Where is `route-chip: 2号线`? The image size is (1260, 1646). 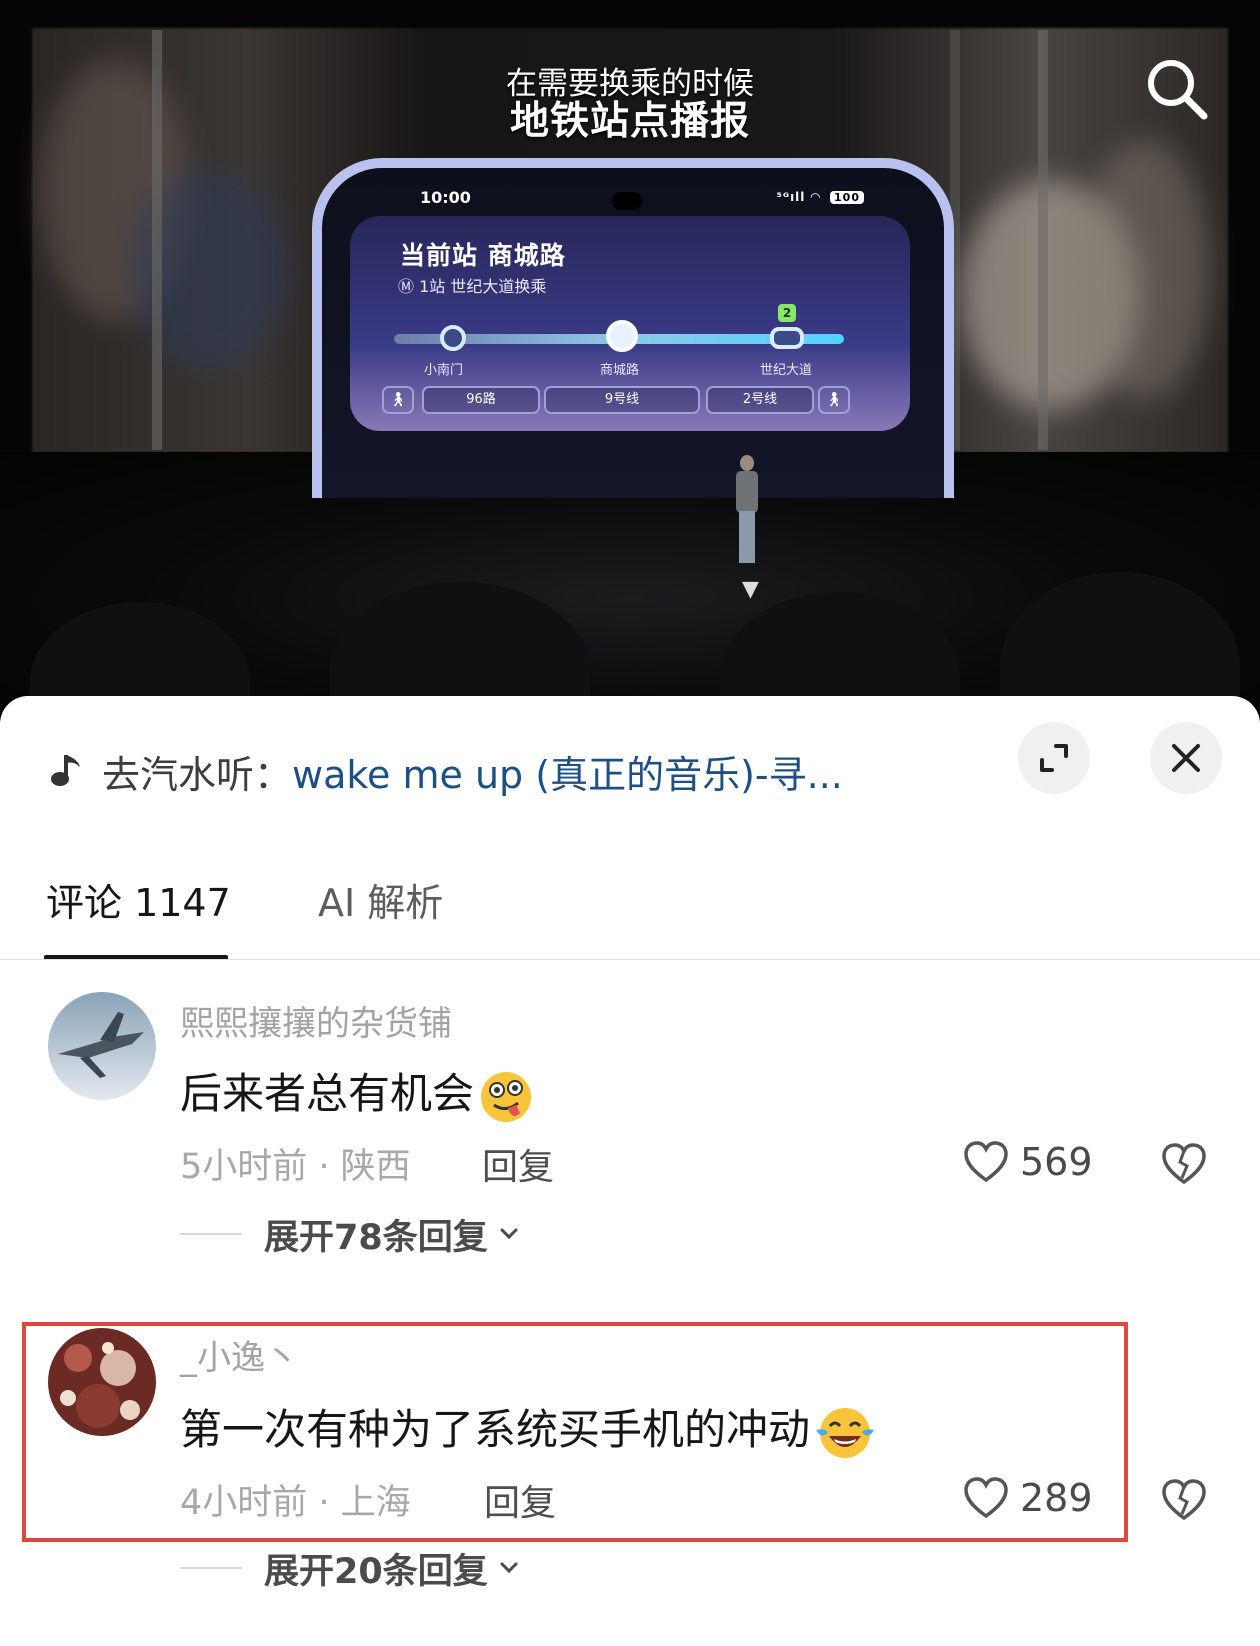
route-chip: 2号线 is located at coordinates (760, 400).